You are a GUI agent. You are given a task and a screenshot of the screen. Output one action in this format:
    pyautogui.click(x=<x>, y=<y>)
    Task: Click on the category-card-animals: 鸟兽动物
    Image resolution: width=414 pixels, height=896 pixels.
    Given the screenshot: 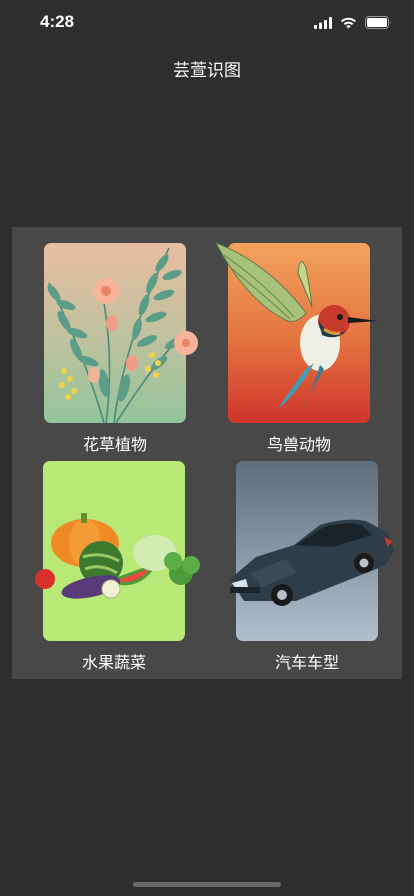 What is the action you would take?
    pyautogui.click(x=296, y=348)
    